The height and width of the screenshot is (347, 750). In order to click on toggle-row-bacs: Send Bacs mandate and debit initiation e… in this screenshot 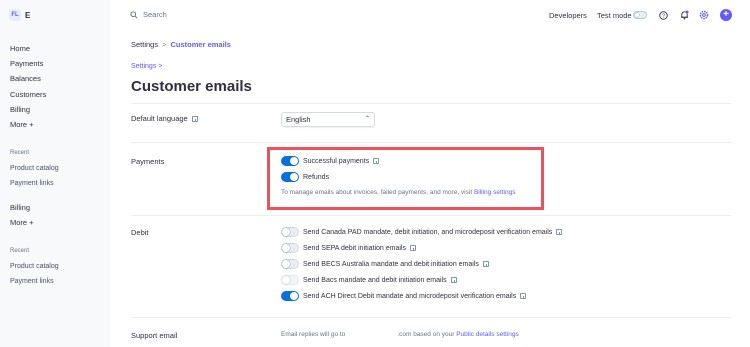, I will do `click(369, 280)`.